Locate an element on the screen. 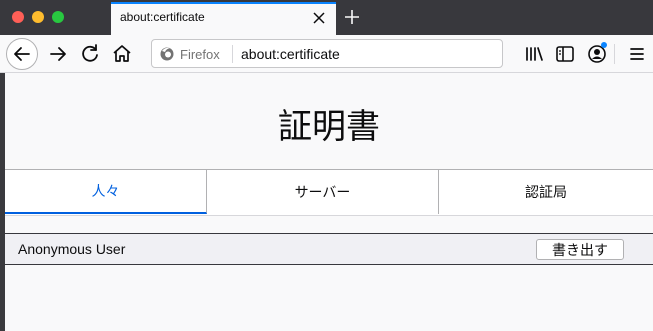  tab-strip: about:certificate is located at coordinates (326, 17).